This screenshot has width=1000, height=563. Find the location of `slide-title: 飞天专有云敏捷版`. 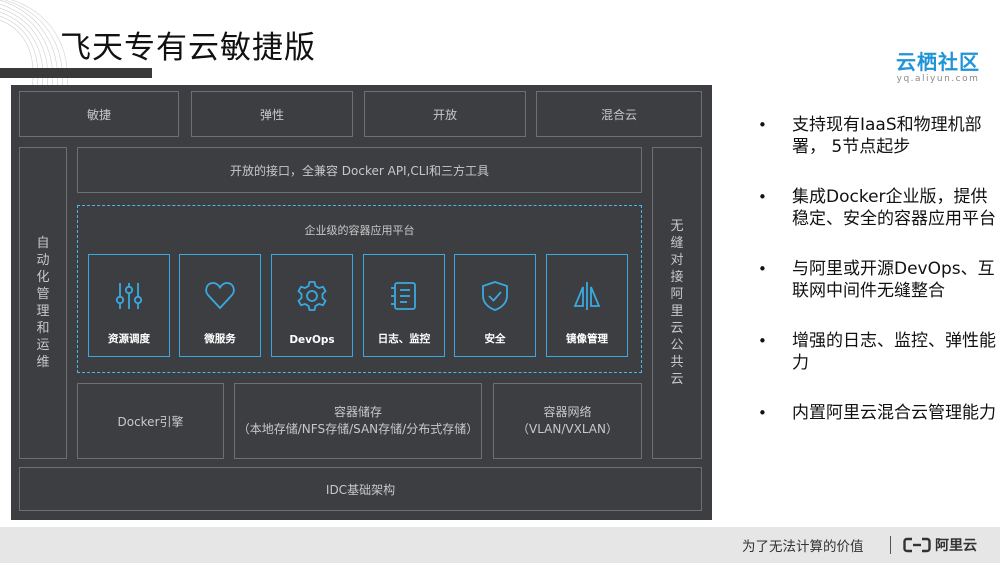

slide-title: 飞天专有云敏捷版 is located at coordinates (188, 48).